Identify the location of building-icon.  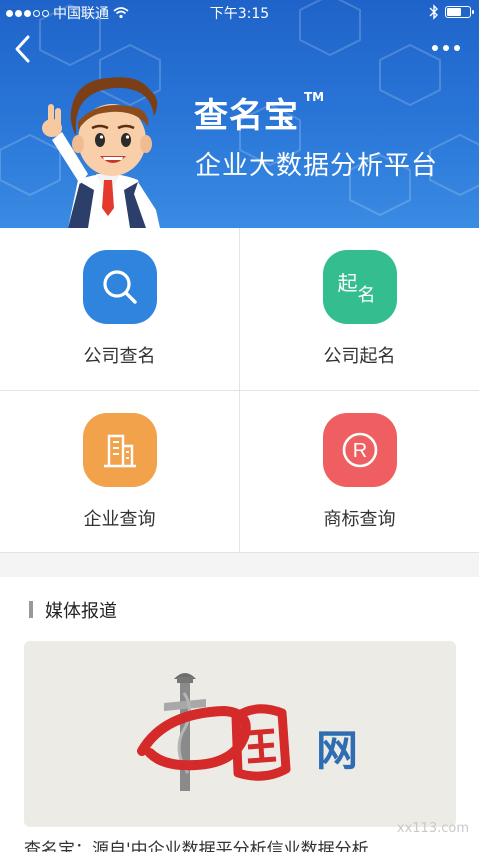
(119, 450).